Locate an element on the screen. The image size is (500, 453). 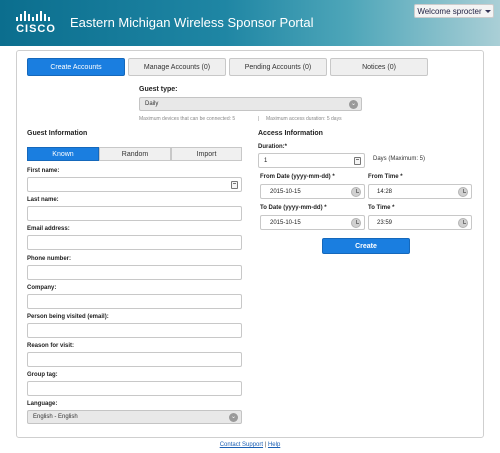
guest-type-value: Daily is located at coordinates (152, 104).